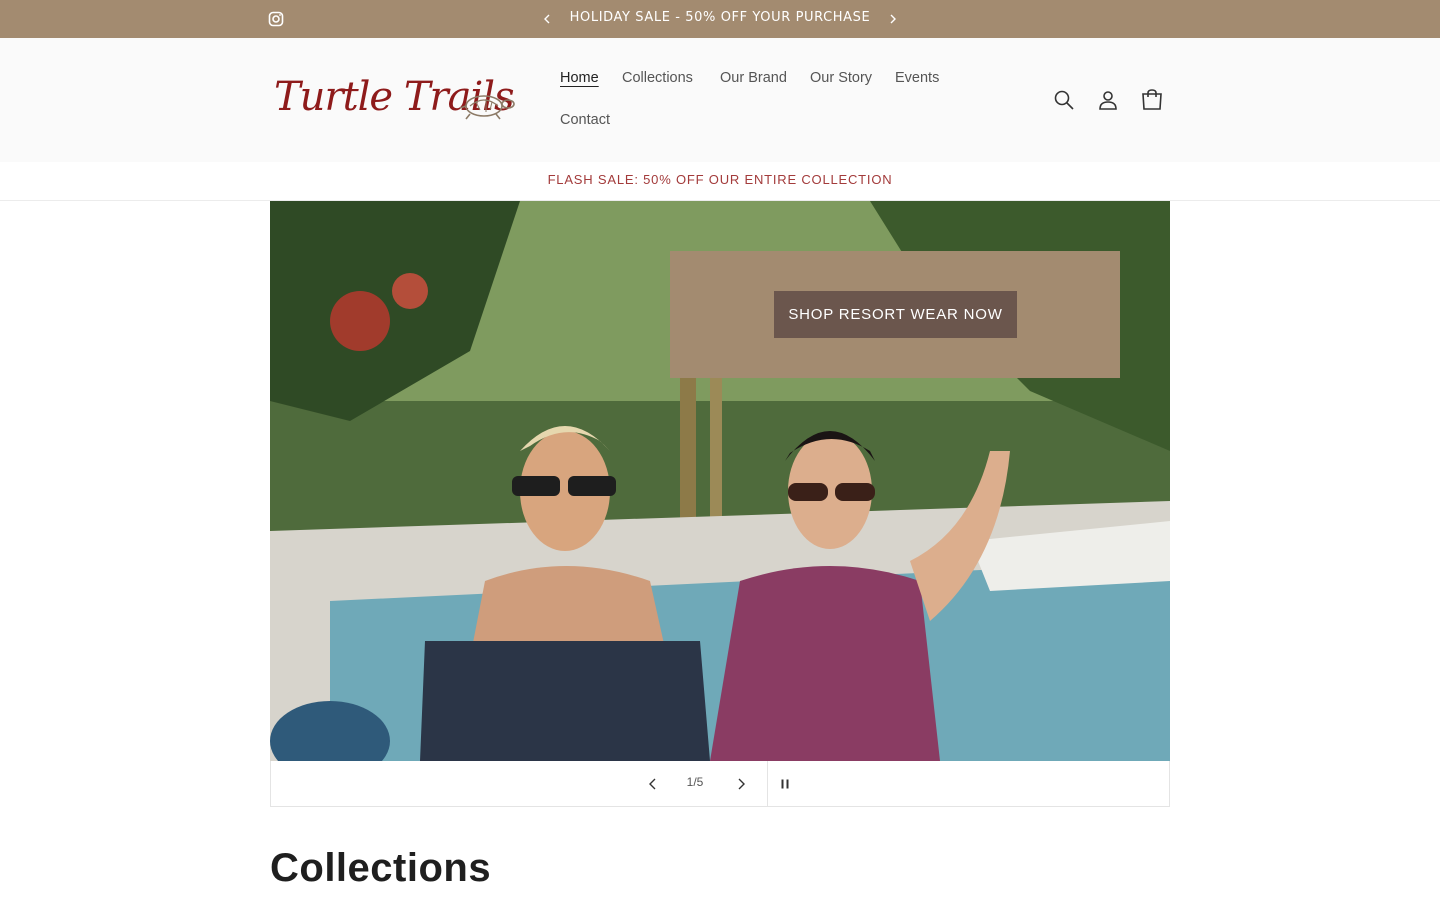 The image size is (1440, 900). I want to click on nav-home: Home, so click(579, 78).